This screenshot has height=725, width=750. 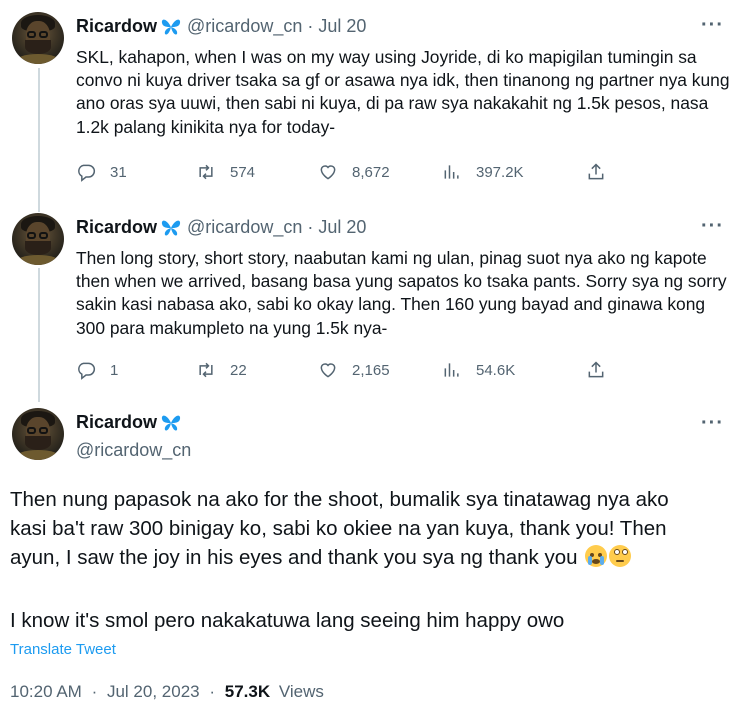 I want to click on views-count: 54.6K, so click(x=496, y=370).